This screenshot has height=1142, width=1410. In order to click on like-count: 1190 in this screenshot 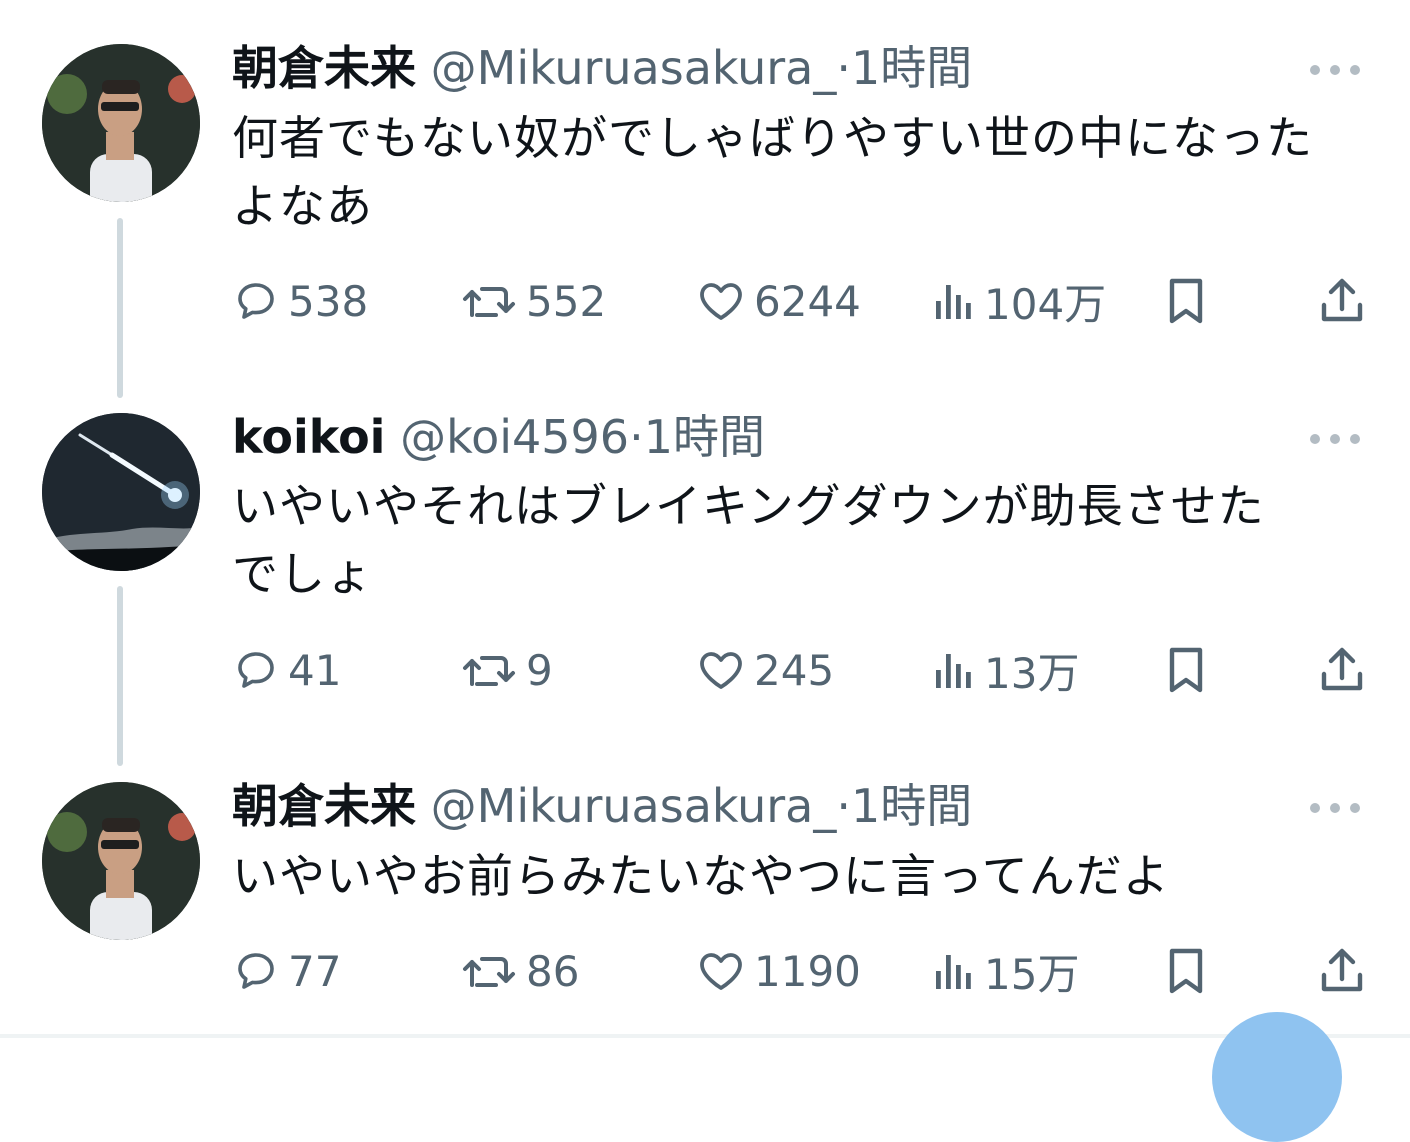, I will do `click(807, 971)`.